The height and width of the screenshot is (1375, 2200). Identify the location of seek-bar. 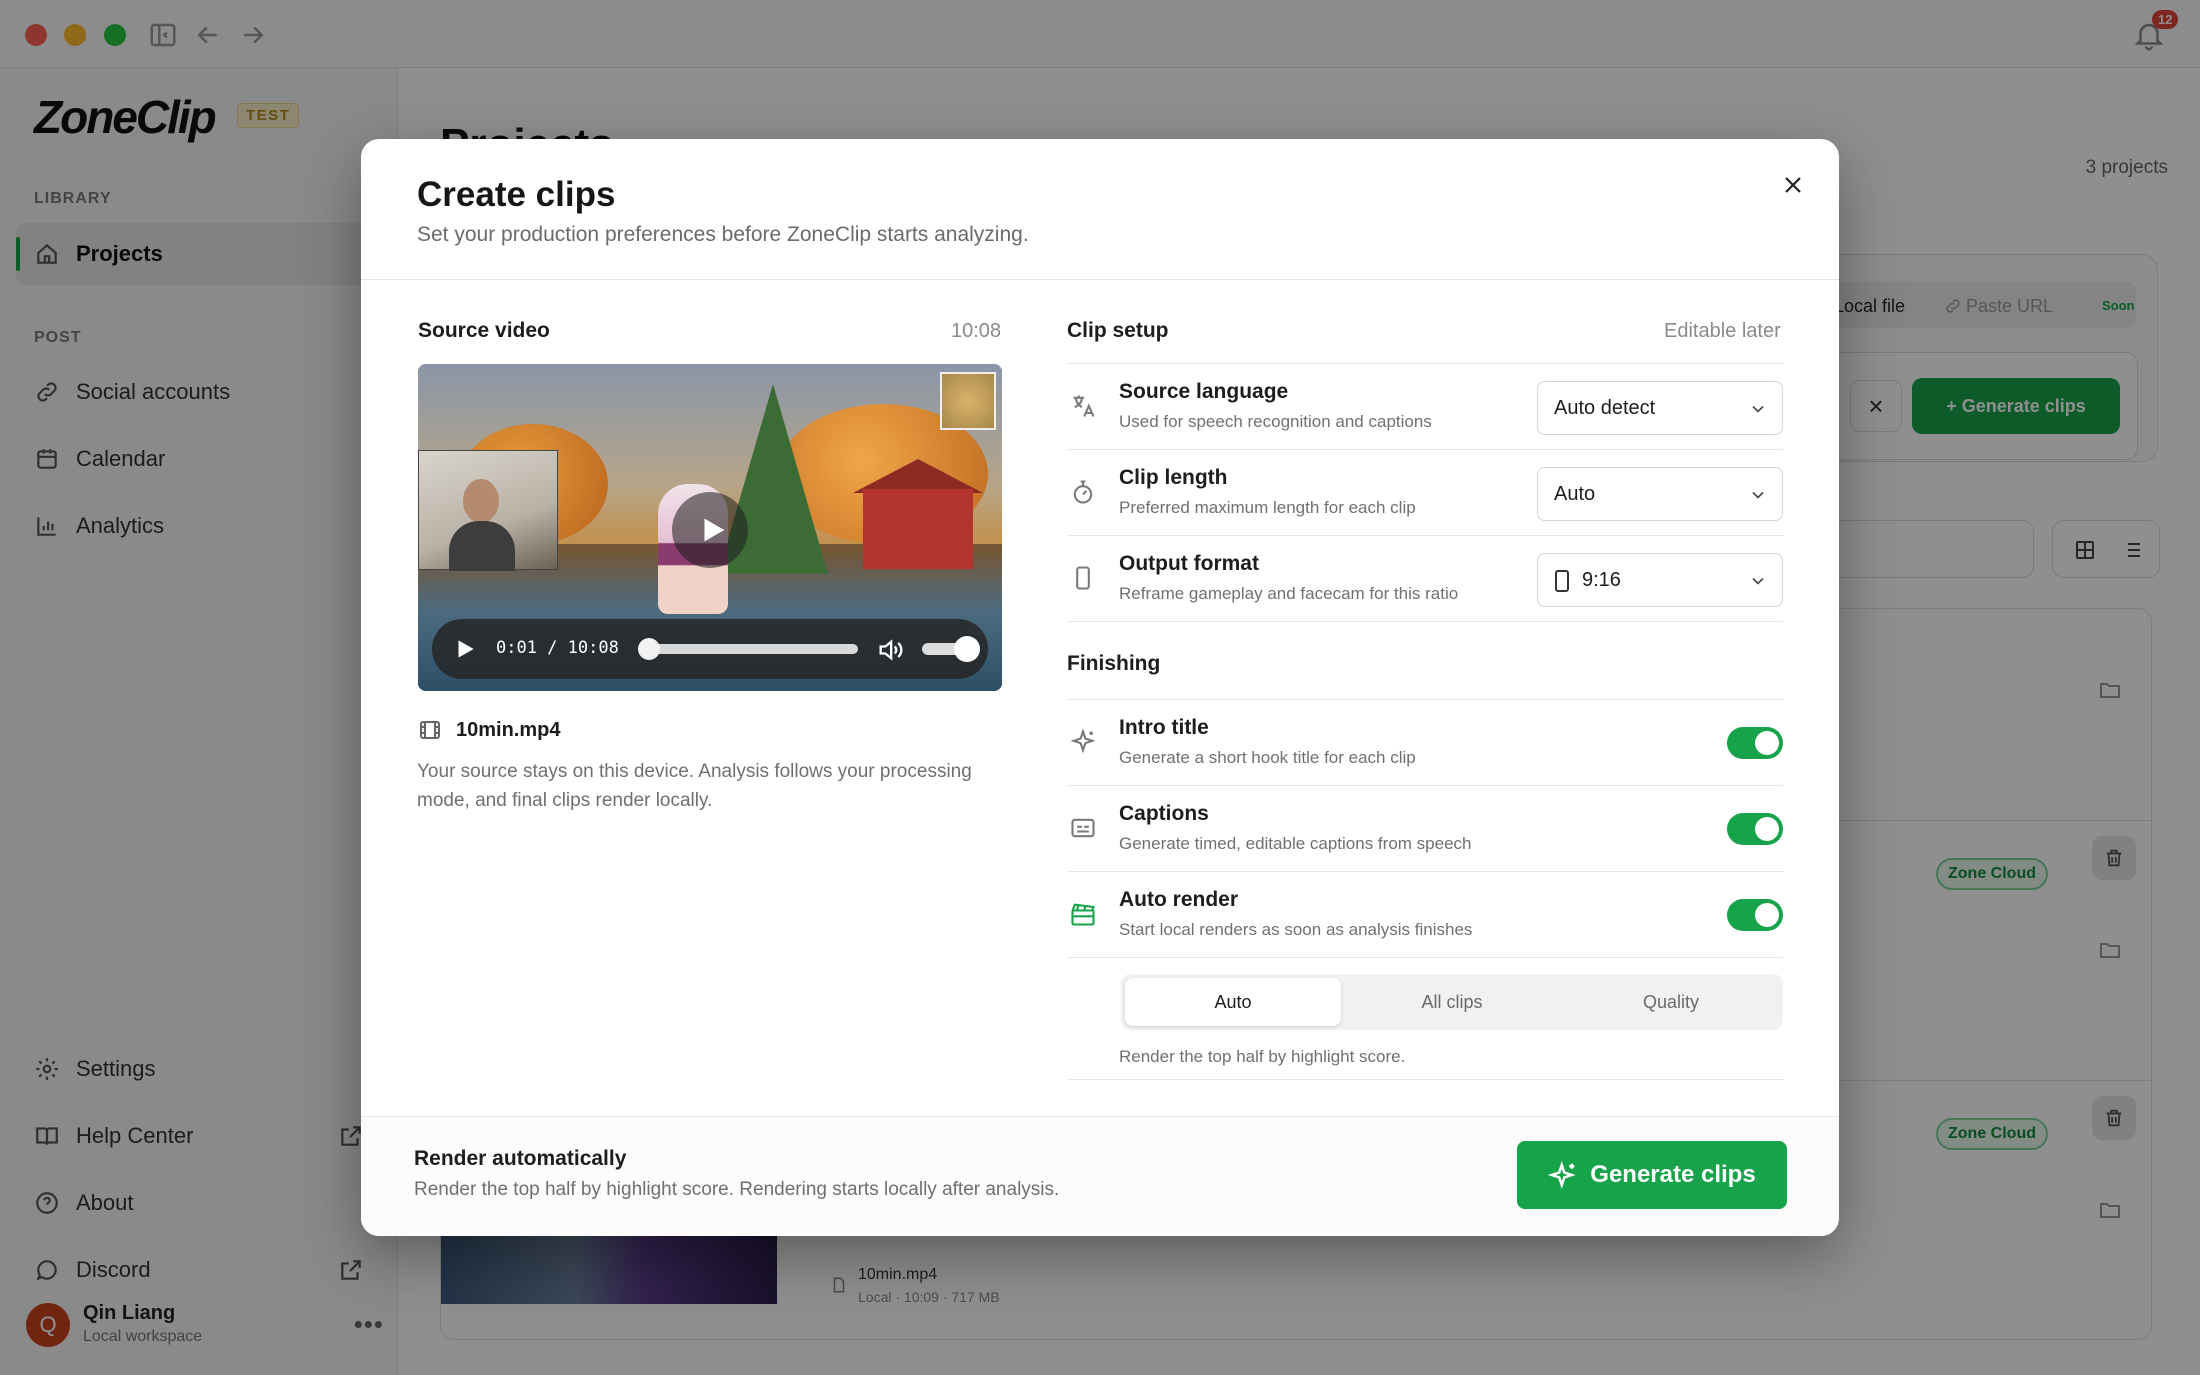
(750, 649).